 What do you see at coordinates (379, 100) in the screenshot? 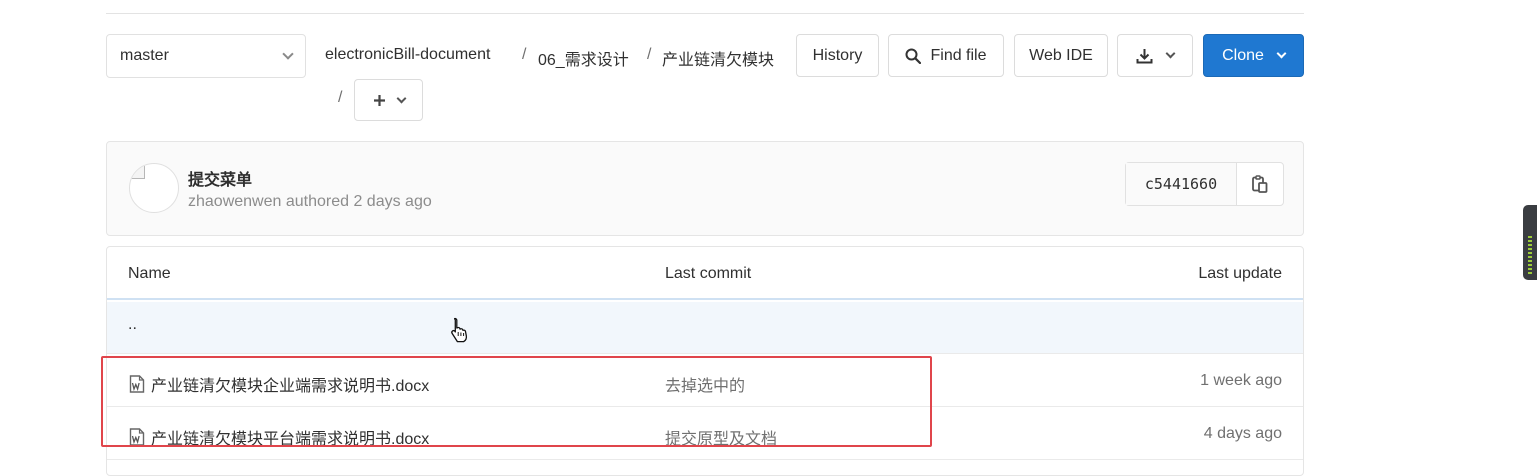
I see `plus-icon` at bounding box center [379, 100].